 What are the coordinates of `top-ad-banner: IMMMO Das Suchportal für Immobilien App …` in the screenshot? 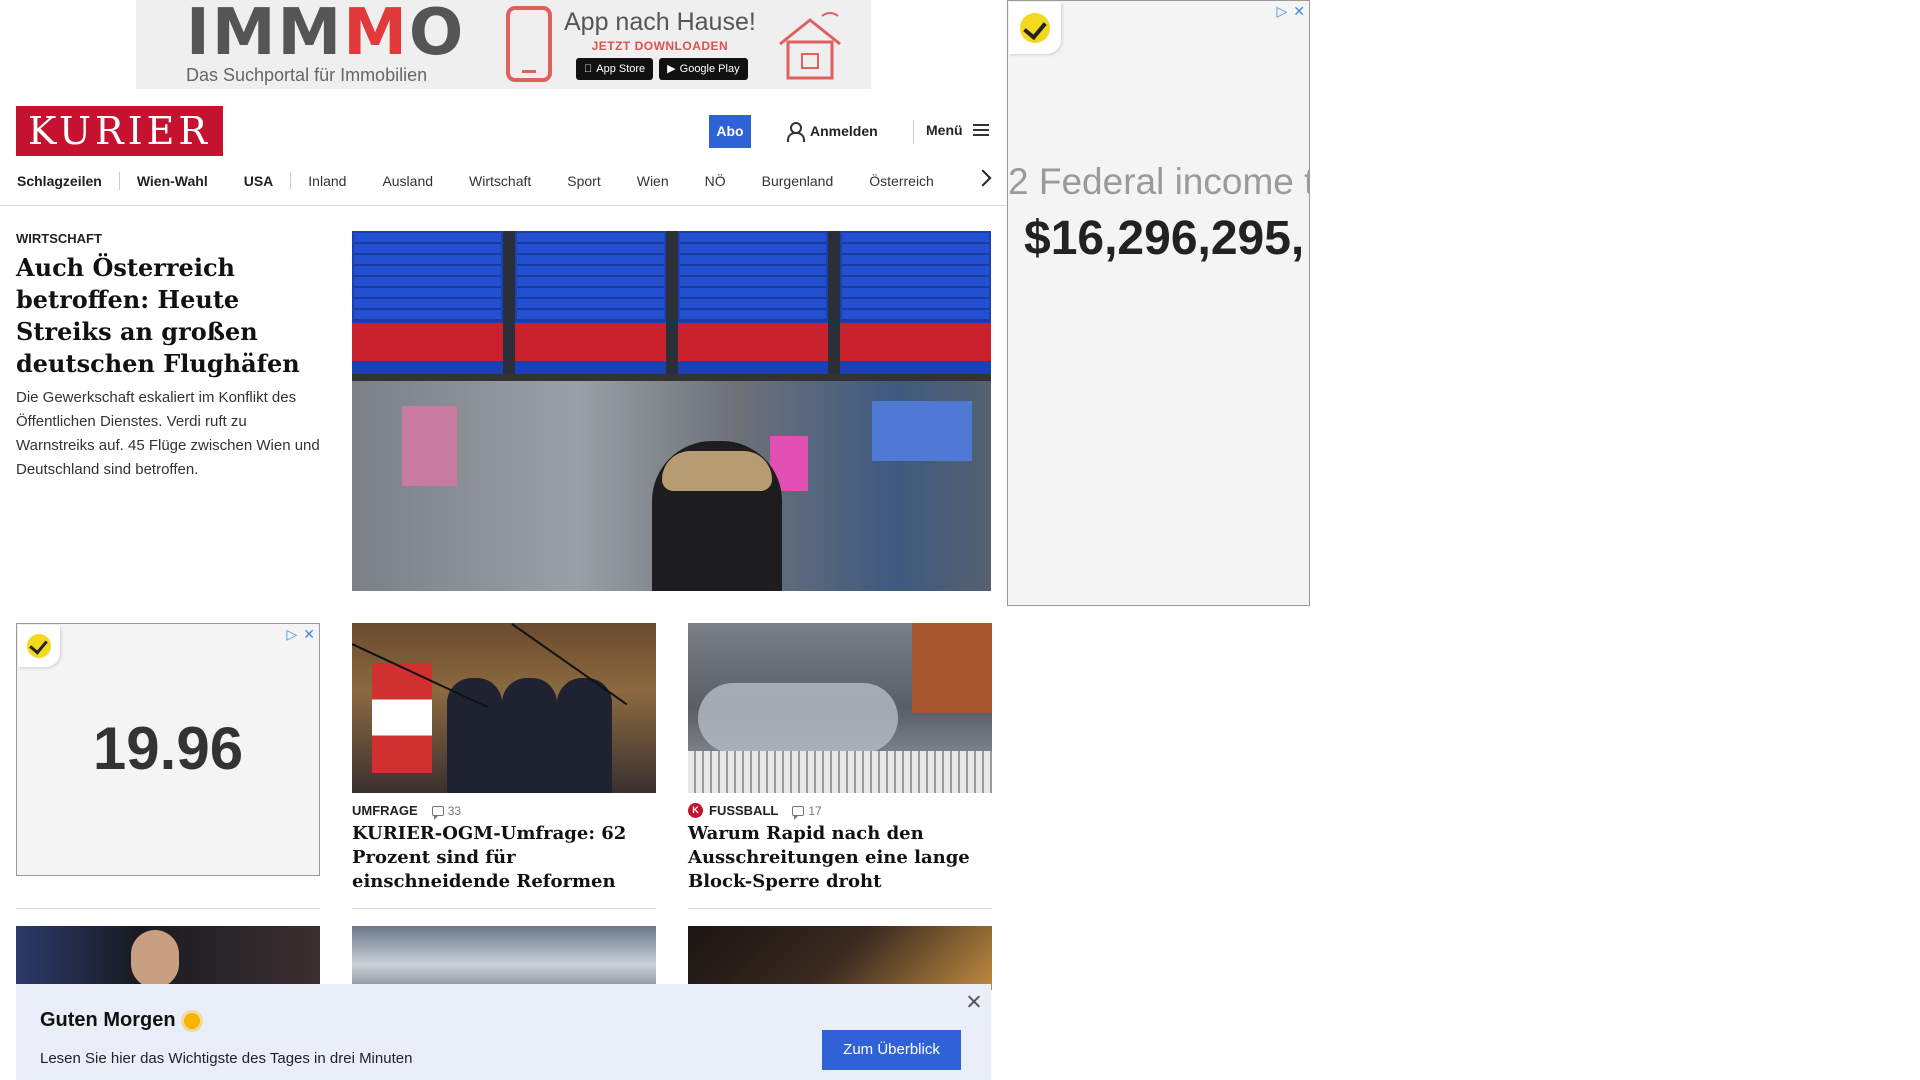 It's located at (503, 44).